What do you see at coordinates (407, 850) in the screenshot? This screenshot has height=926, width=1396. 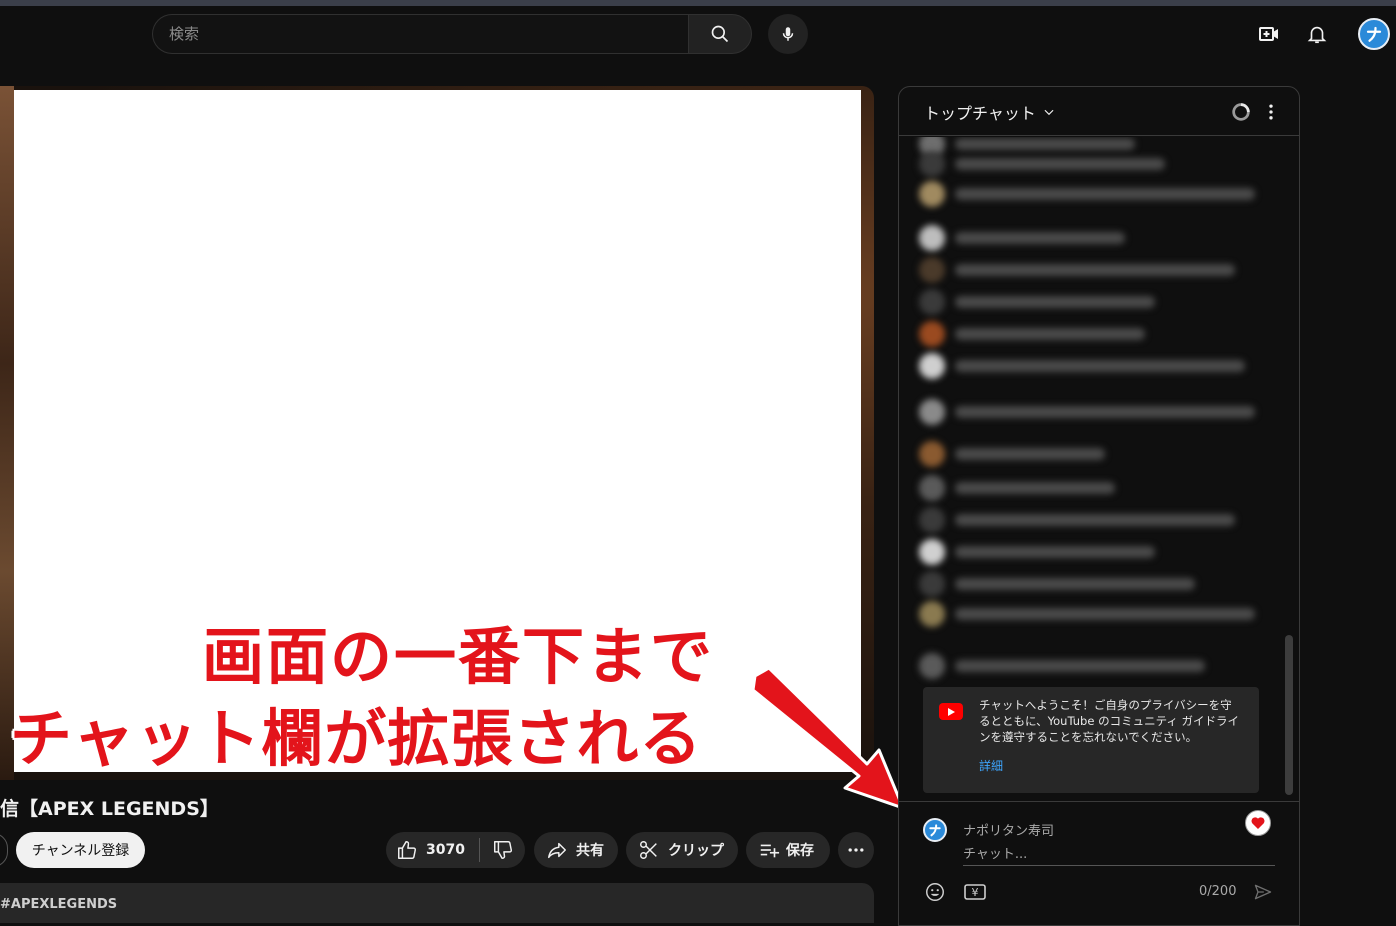 I see `thumbs-up-icon` at bounding box center [407, 850].